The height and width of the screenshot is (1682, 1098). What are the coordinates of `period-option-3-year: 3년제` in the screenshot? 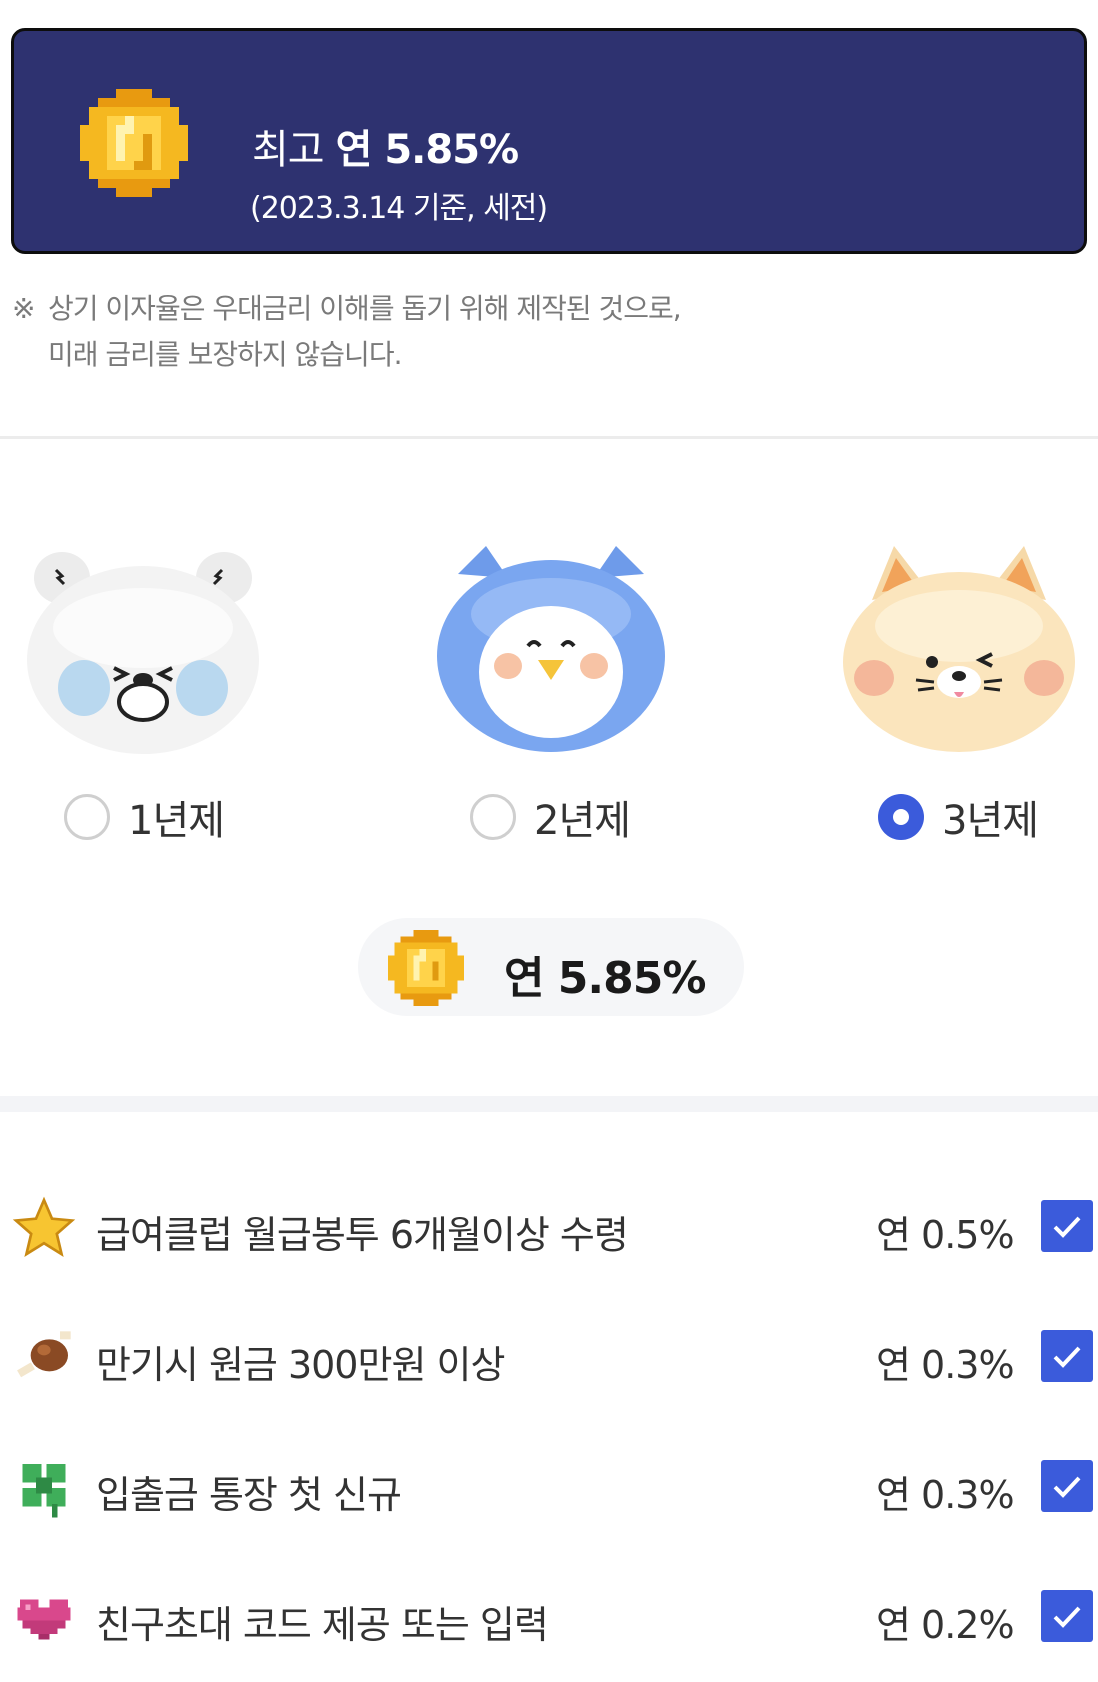 It's located at (958, 817).